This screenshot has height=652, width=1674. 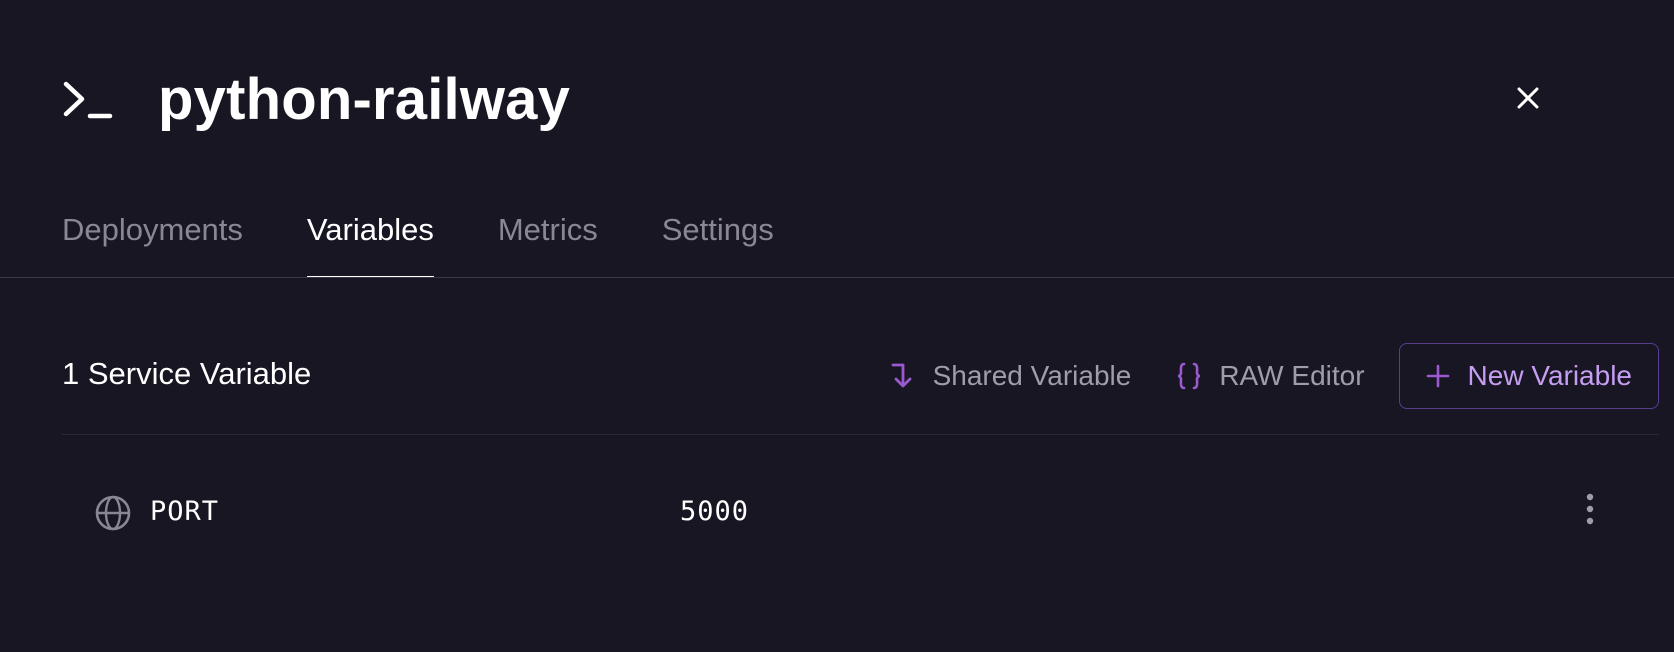 What do you see at coordinates (370, 239) in the screenshot?
I see `tab-variables: Variables` at bounding box center [370, 239].